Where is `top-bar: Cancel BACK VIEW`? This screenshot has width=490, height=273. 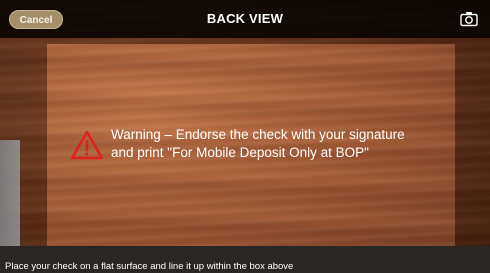 top-bar: Cancel BACK VIEW is located at coordinates (245, 19).